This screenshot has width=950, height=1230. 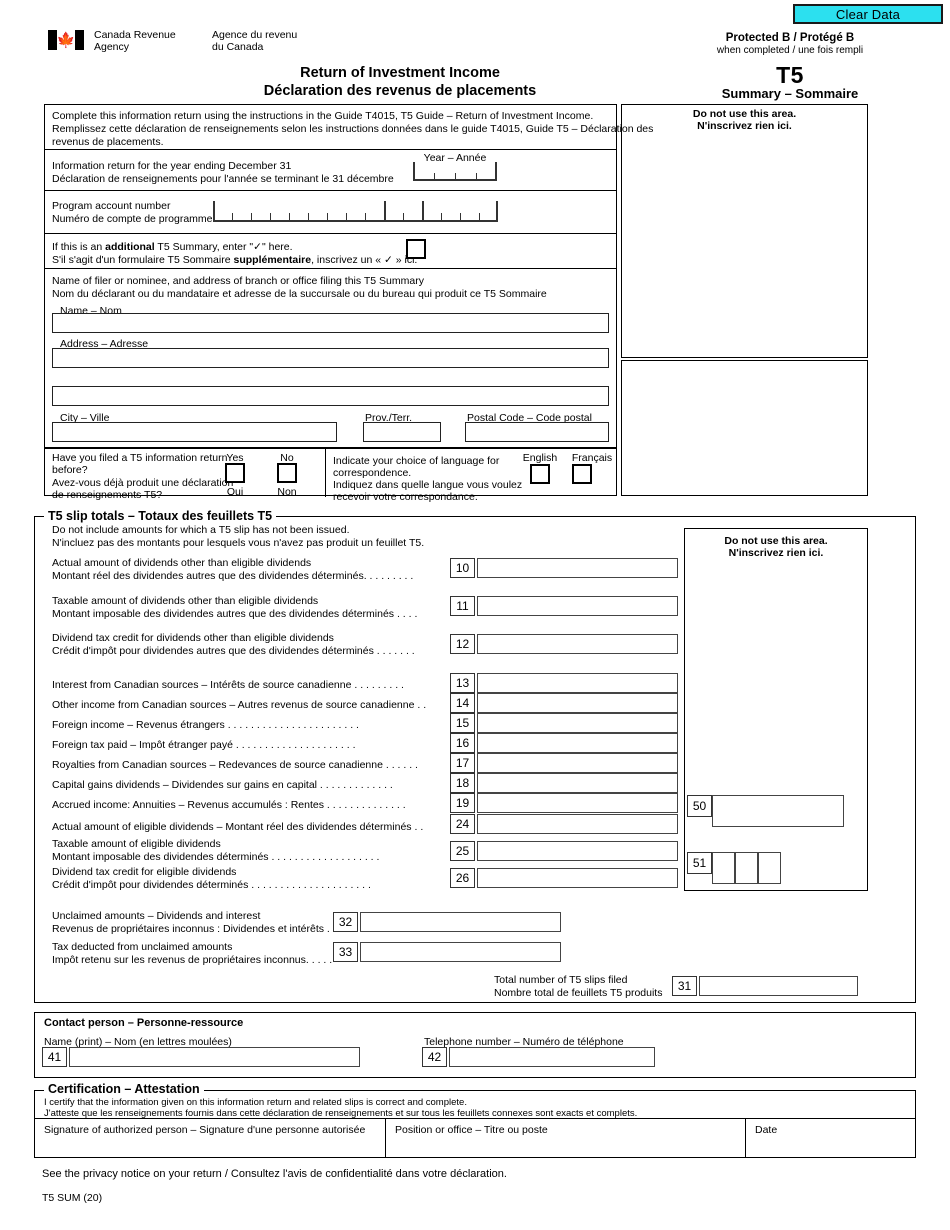 What do you see at coordinates (577, 606) in the screenshot?
I see `row-11-input` at bounding box center [577, 606].